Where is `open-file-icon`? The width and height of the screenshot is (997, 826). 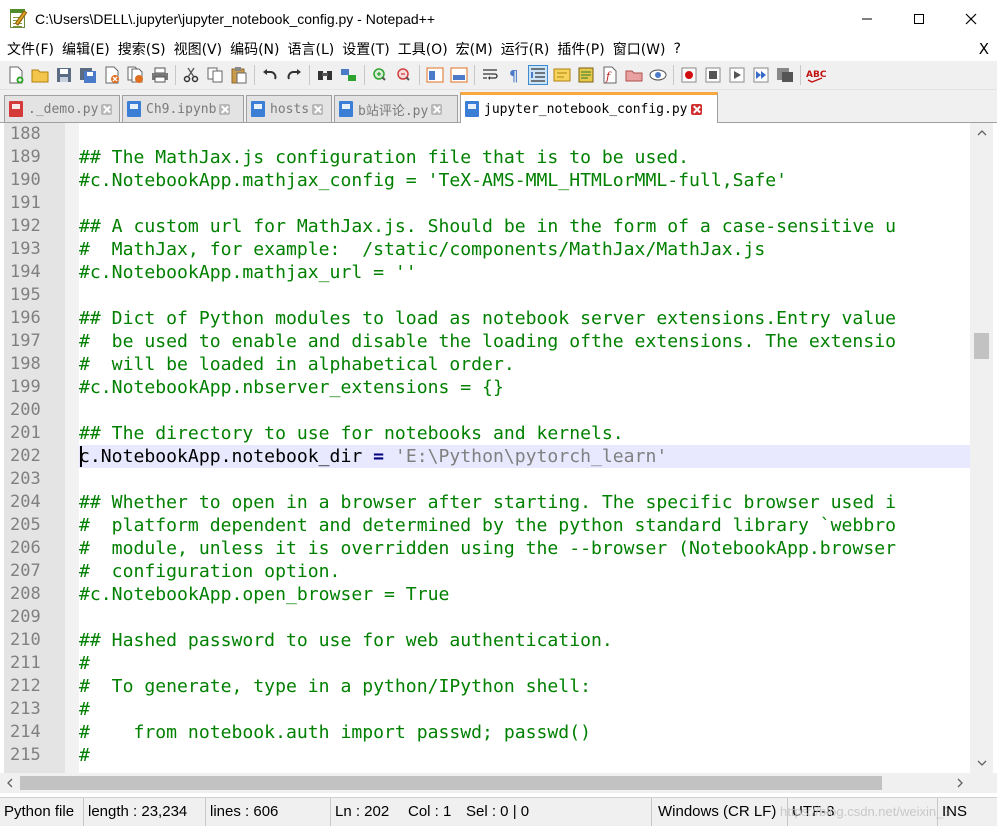
open-file-icon is located at coordinates (40, 75).